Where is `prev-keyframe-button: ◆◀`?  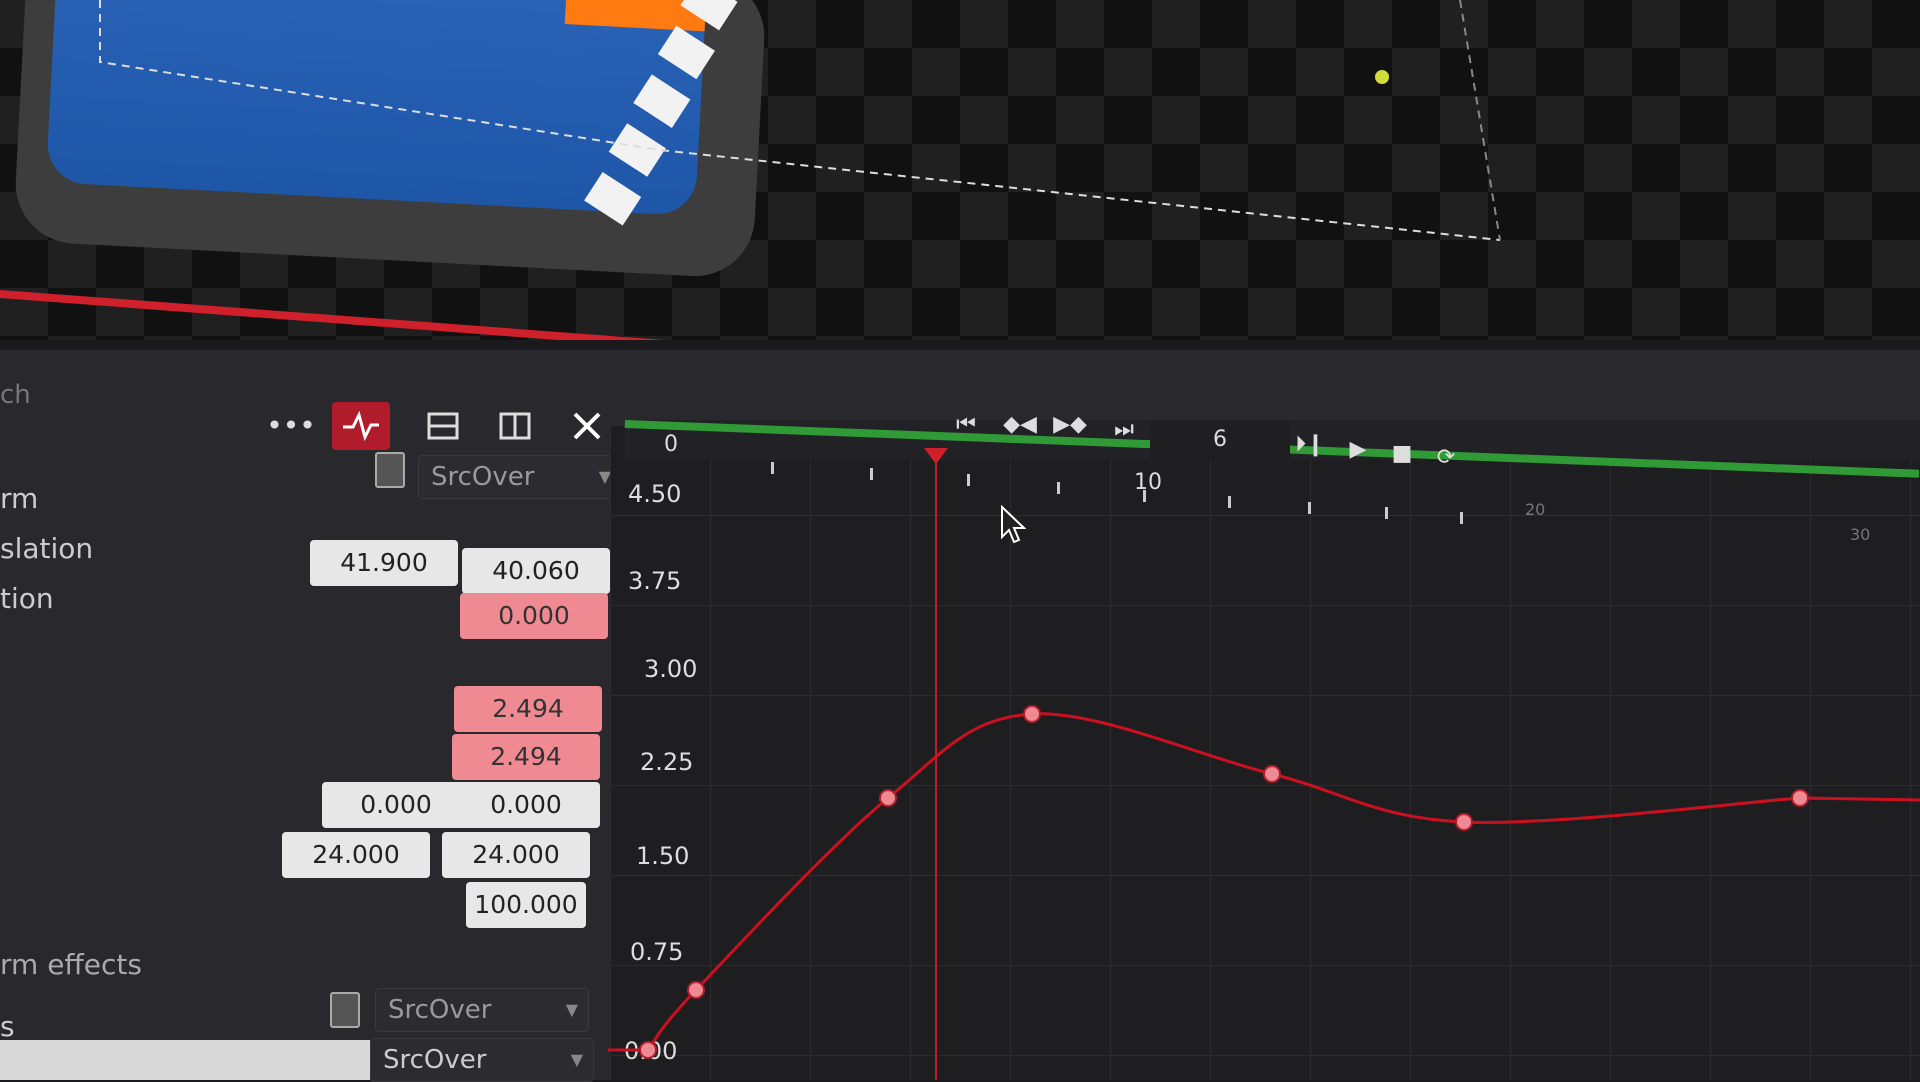 prev-keyframe-button: ◆◀ is located at coordinates (1020, 425).